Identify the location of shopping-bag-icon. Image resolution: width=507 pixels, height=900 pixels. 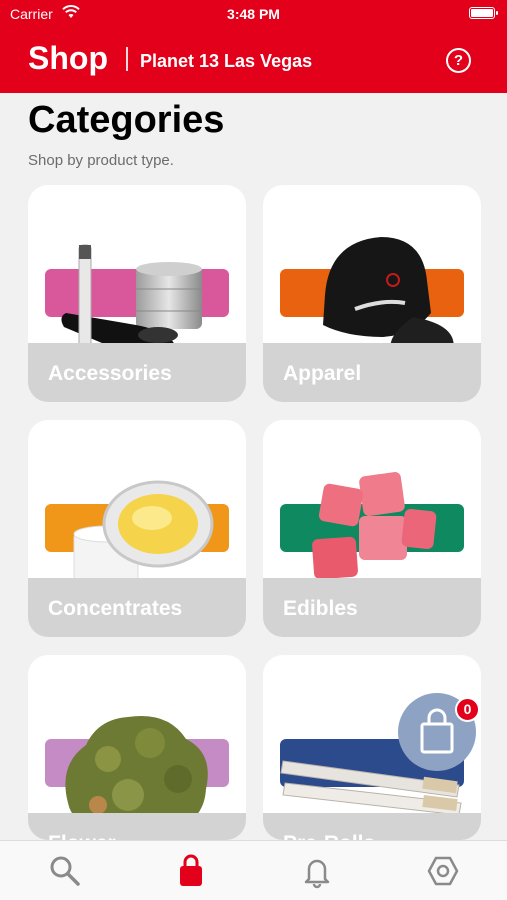
(191, 870).